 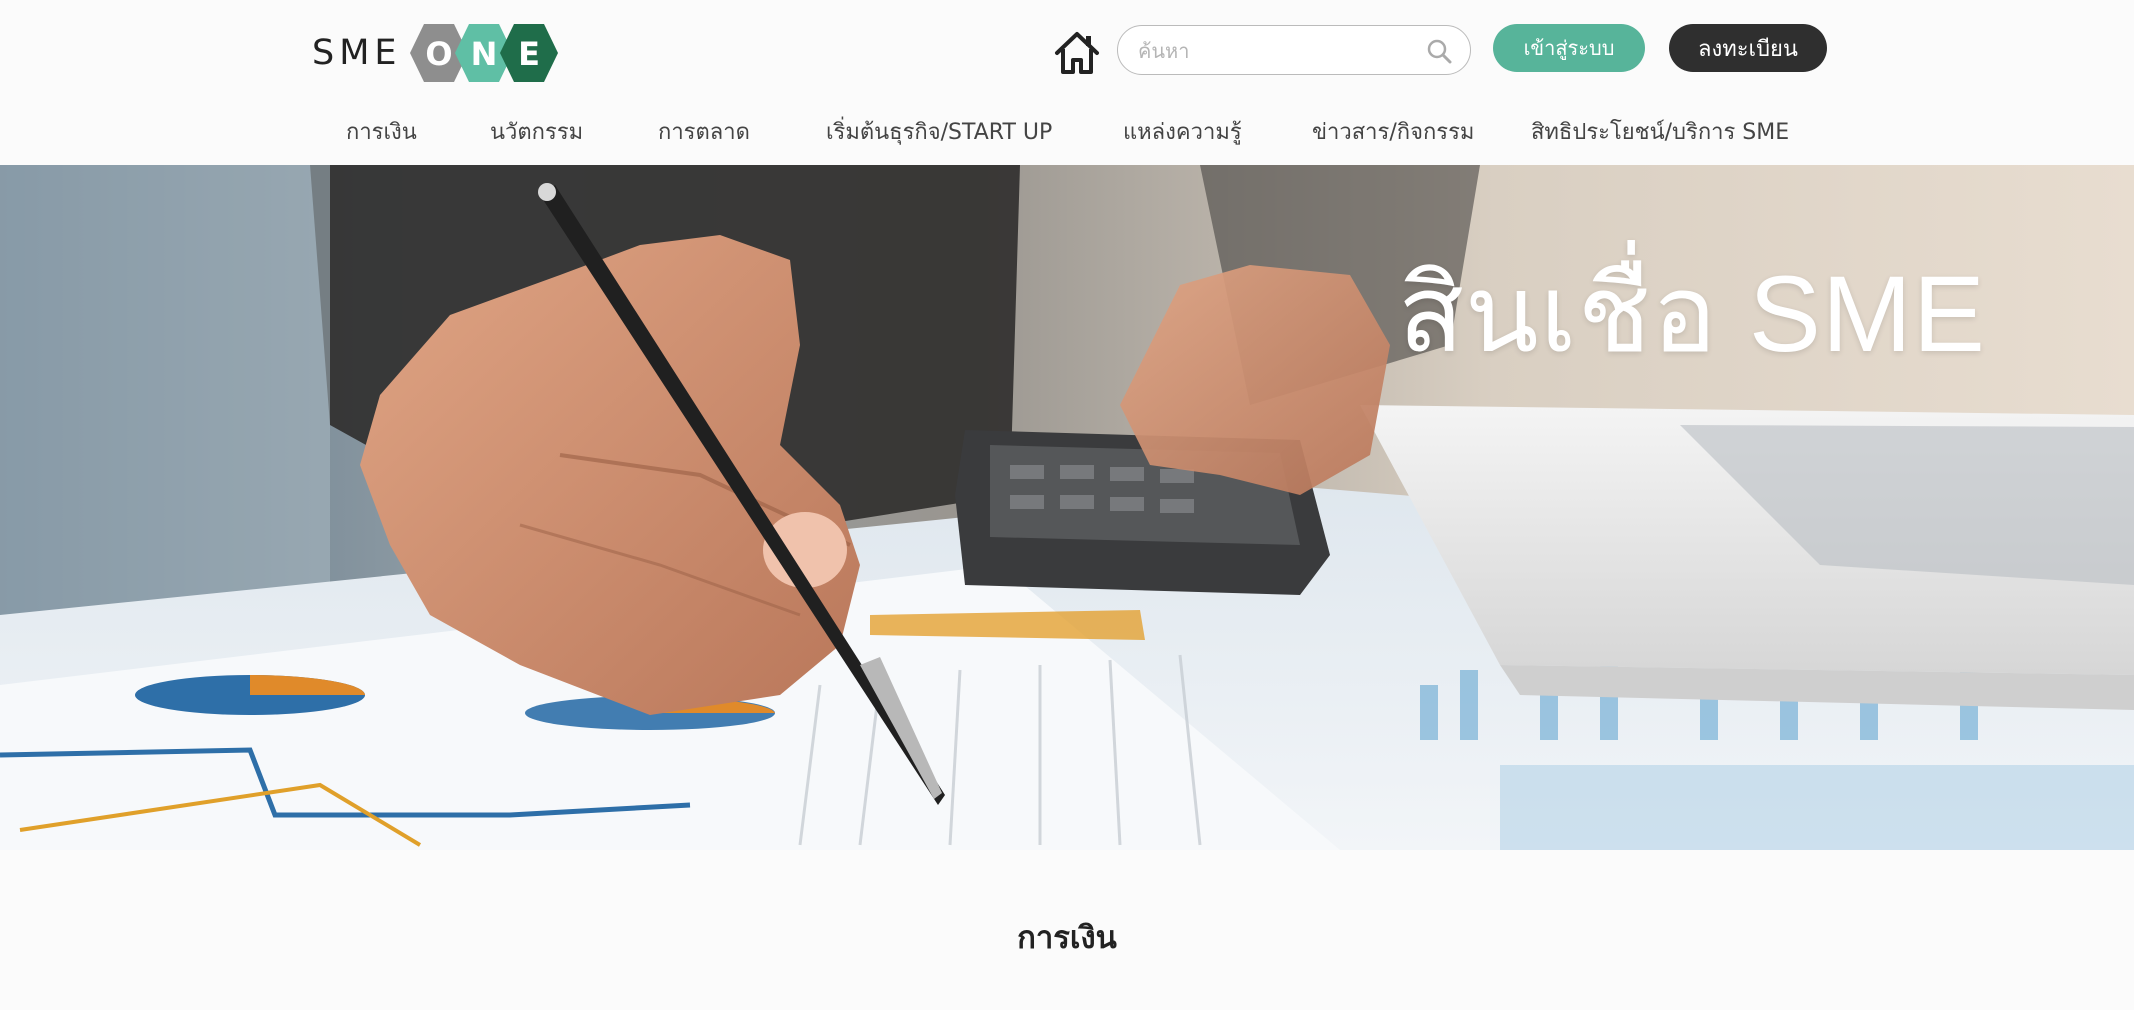 I want to click on nav-item-marketing: การตลาด, so click(x=704, y=131).